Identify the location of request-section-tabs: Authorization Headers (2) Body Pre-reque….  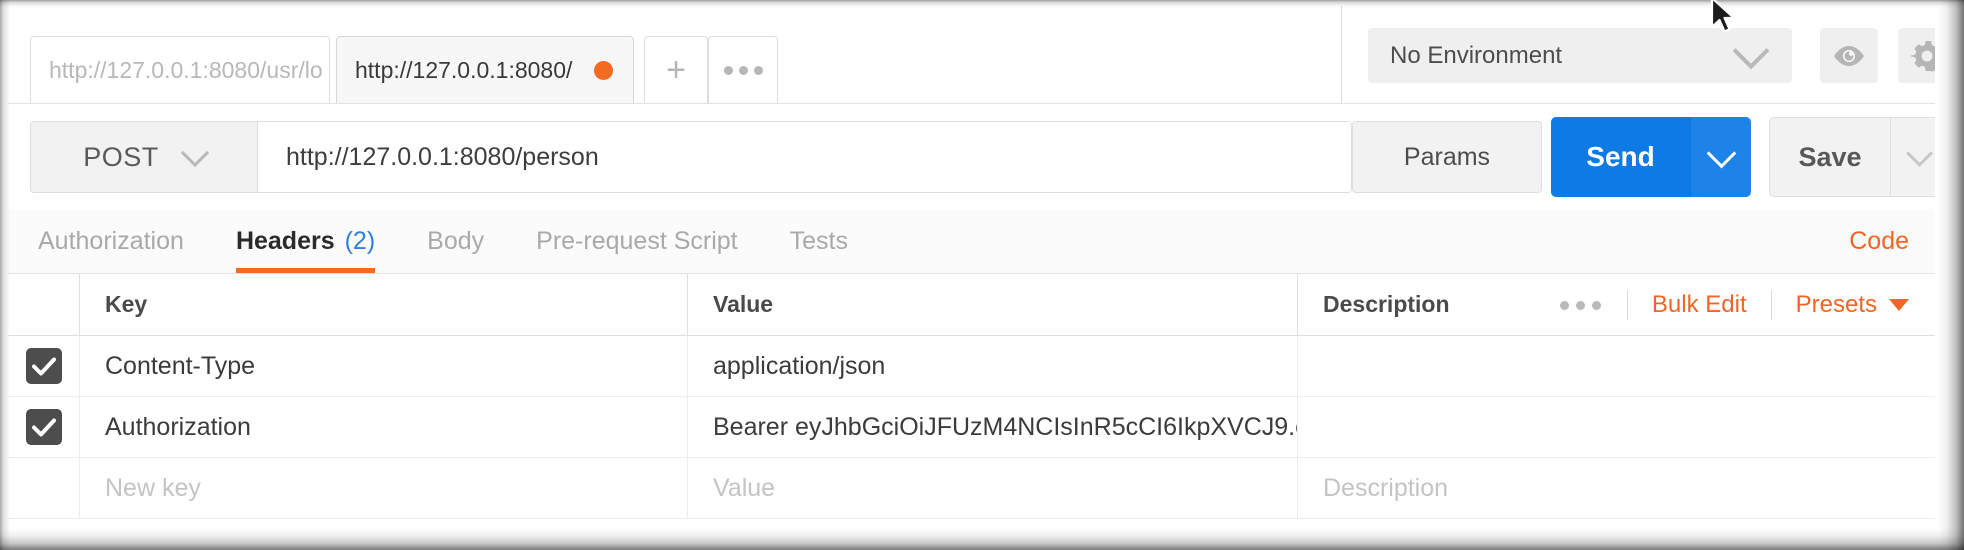
(971, 241).